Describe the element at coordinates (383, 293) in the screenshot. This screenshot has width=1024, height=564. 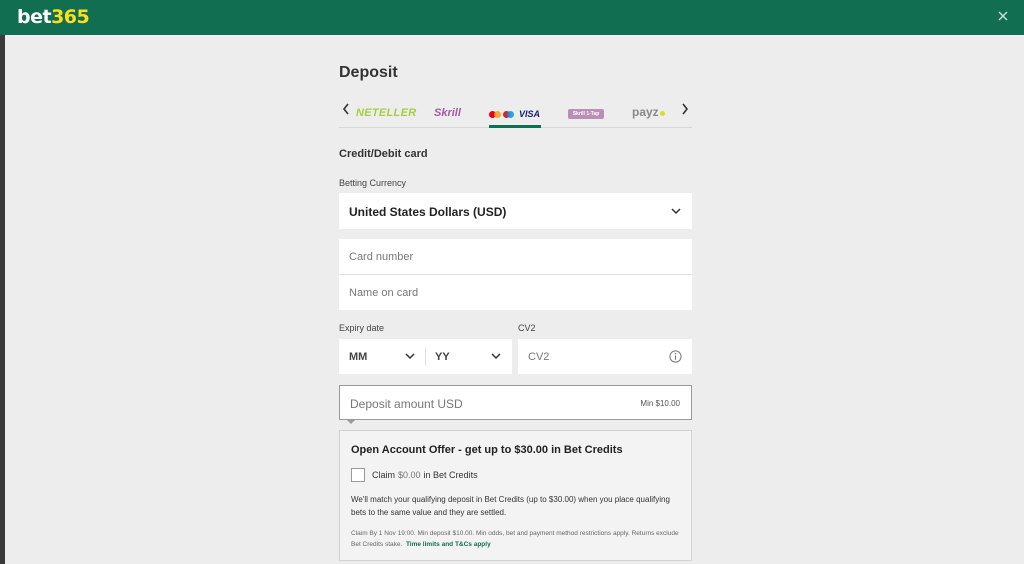
I see `name-on-card-field: Name on card` at that location.